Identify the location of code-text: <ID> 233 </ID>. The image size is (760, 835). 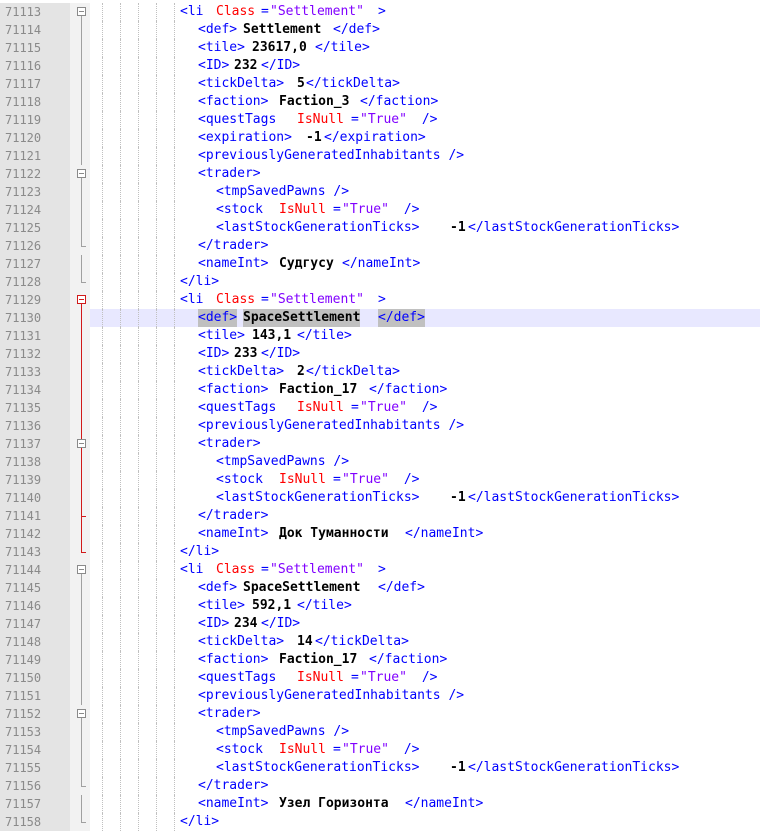
(425, 354).